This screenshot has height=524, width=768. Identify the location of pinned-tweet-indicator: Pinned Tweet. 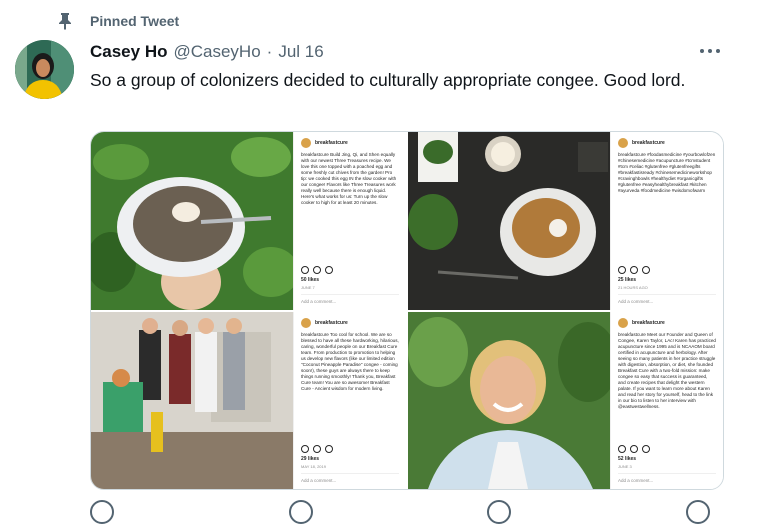
(118, 21).